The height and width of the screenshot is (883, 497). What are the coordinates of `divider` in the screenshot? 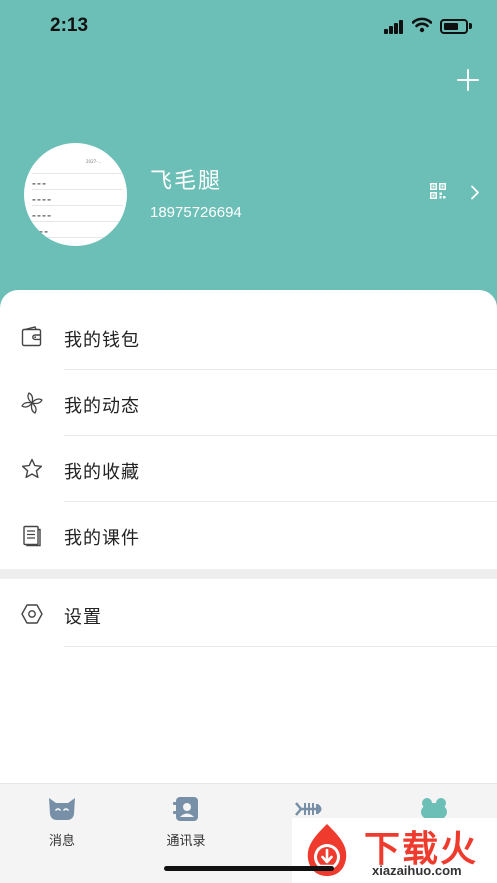 It's located at (280, 646).